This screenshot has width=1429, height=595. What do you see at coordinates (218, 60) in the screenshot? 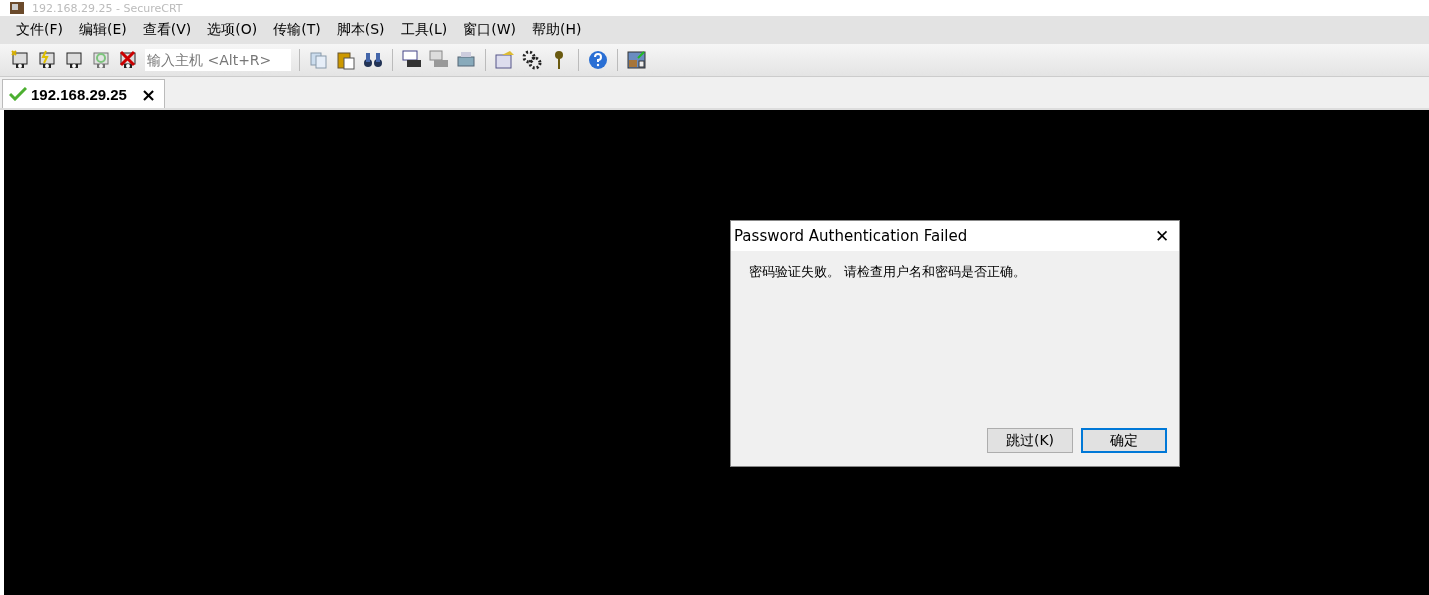
I see `host-field: 输入主机 <Alt+R>` at bounding box center [218, 60].